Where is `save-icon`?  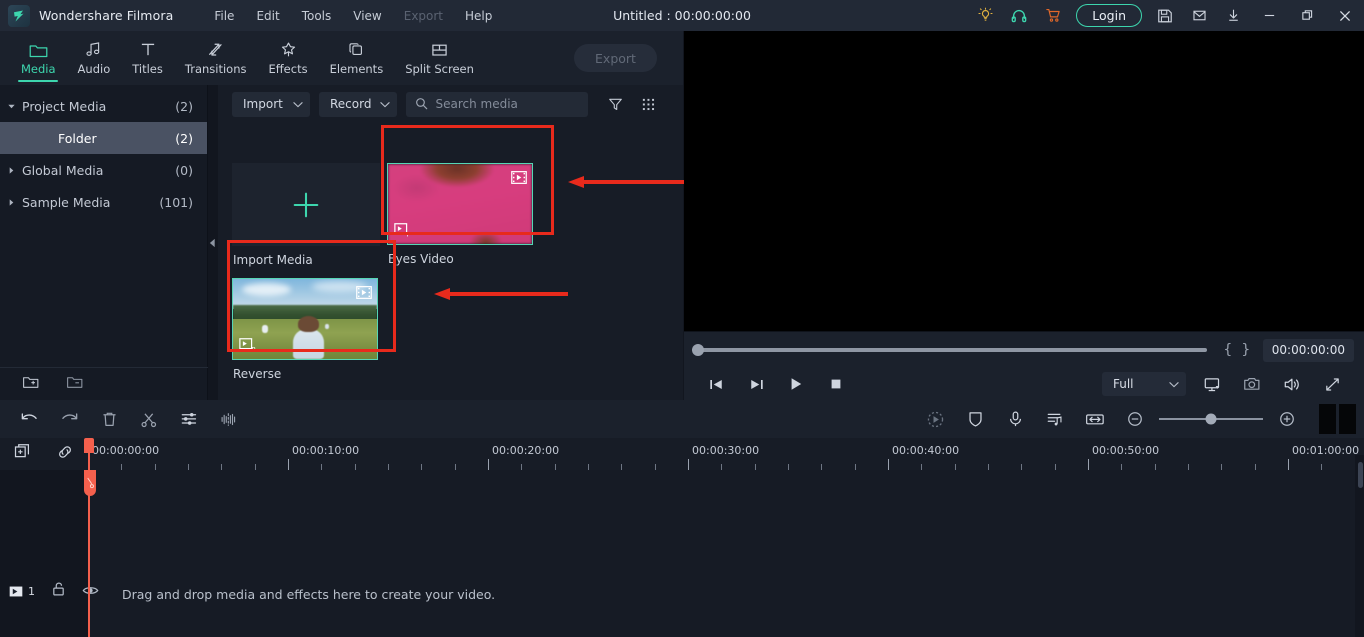 save-icon is located at coordinates (1165, 15).